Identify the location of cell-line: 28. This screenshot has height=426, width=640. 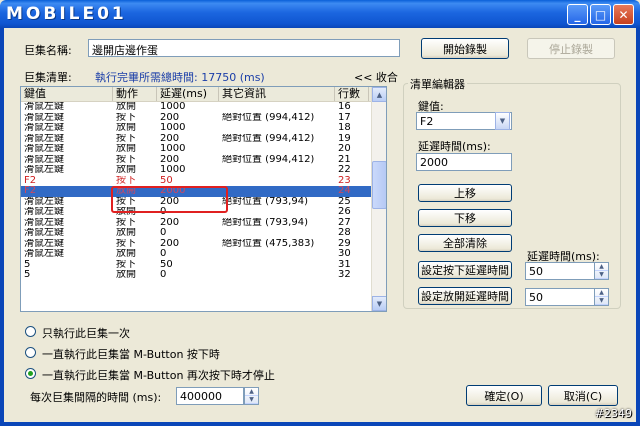
(344, 233).